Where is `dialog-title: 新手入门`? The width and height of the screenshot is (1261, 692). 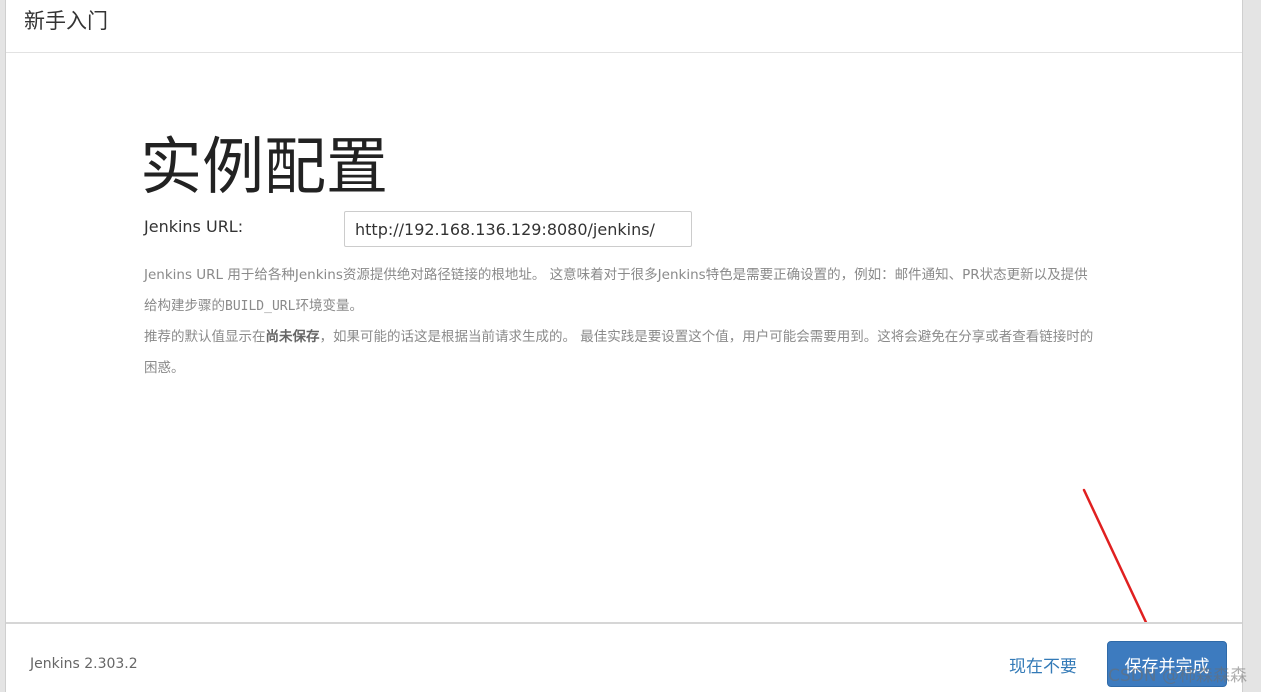 dialog-title: 新手入门 is located at coordinates (66, 21).